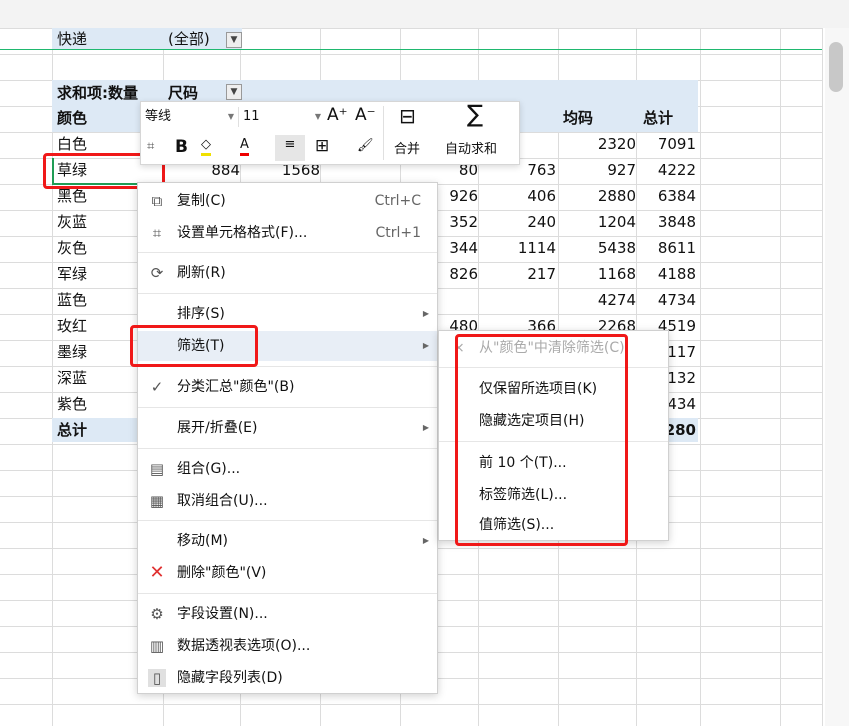 This screenshot has width=849, height=726. What do you see at coordinates (616, 144) in the screenshot?
I see `cell-value: 2320` at bounding box center [616, 144].